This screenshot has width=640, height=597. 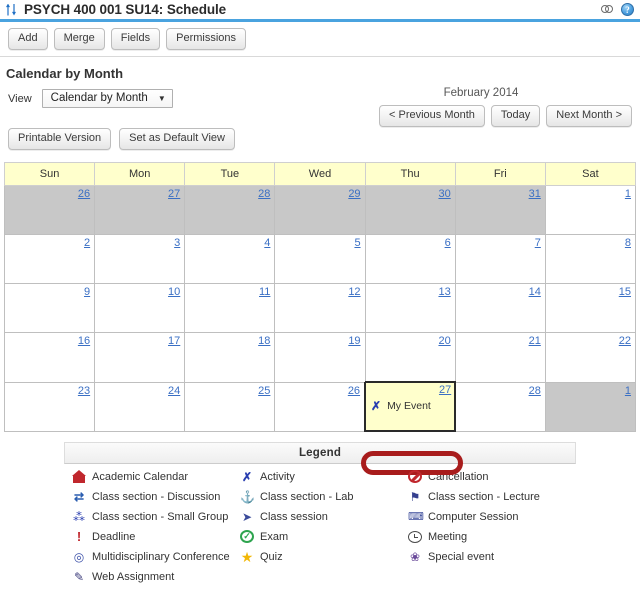 I want to click on globe-icon: ◎, so click(x=79, y=556).